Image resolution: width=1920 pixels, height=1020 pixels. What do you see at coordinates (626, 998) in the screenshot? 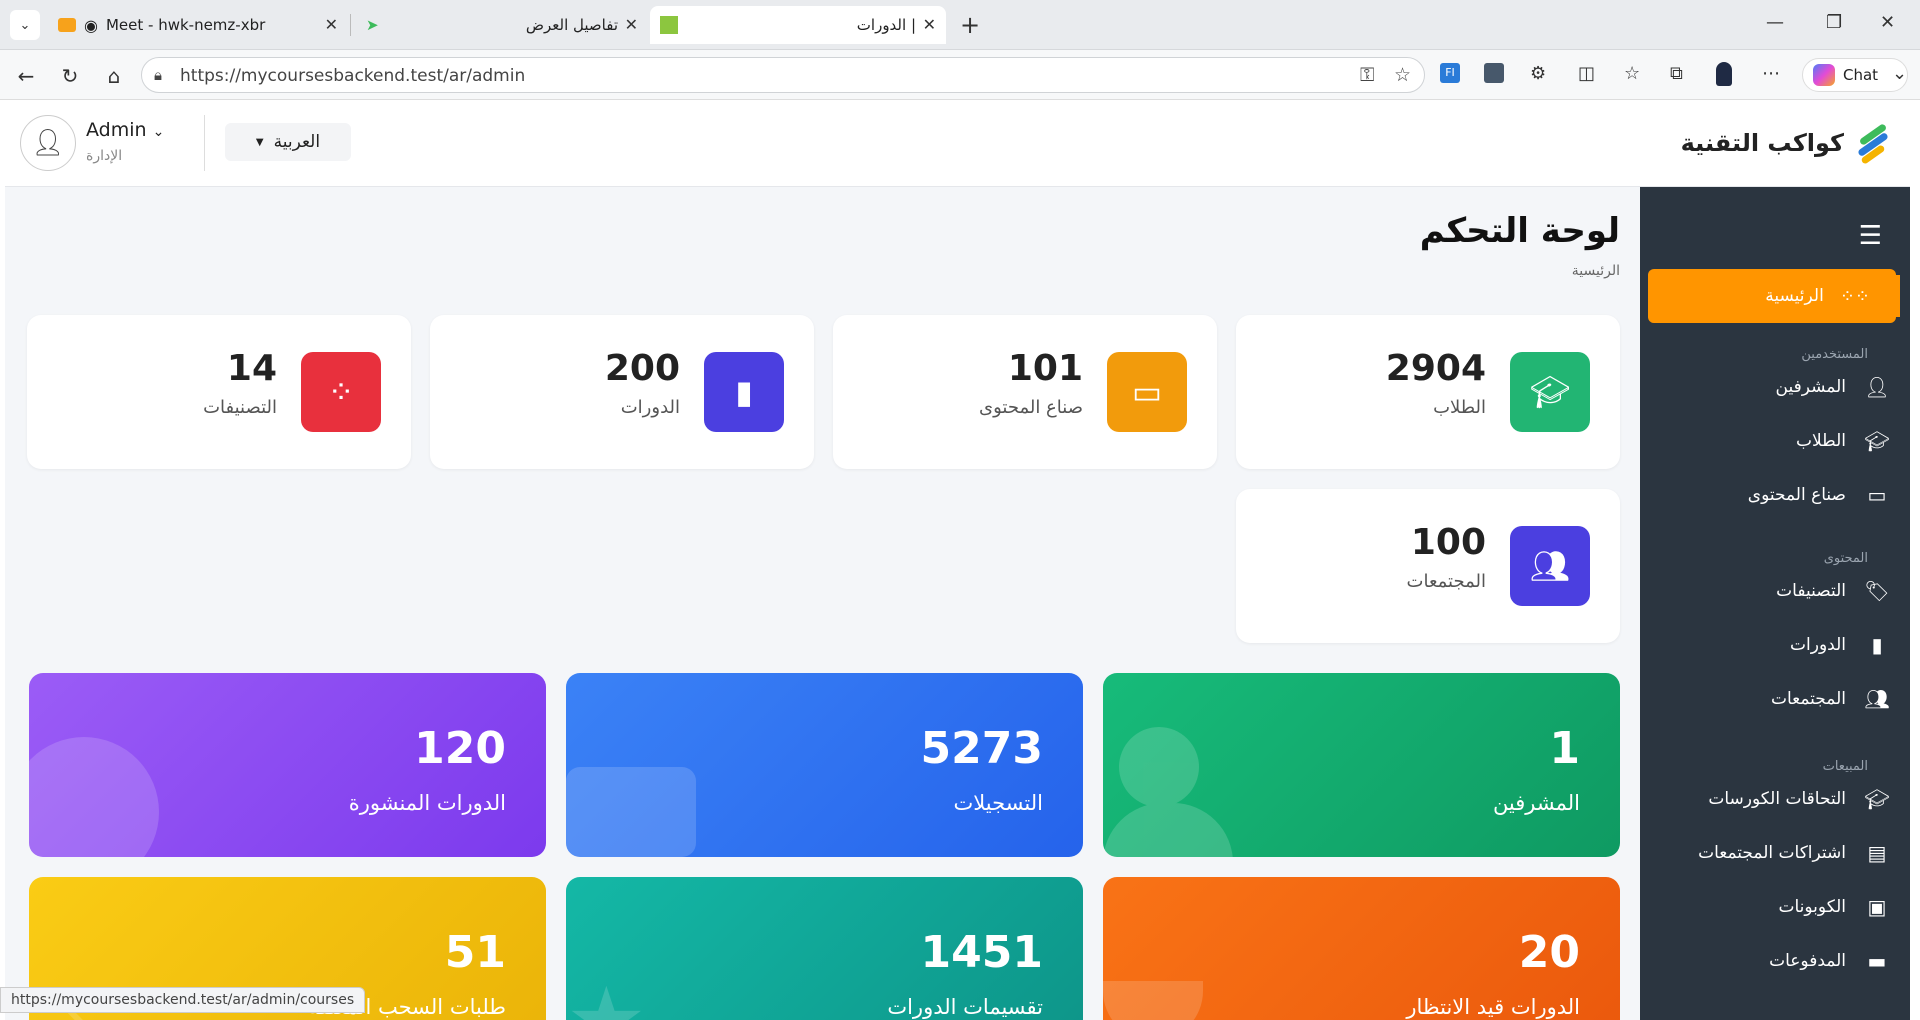
I see `star-icon: ★` at bounding box center [626, 998].